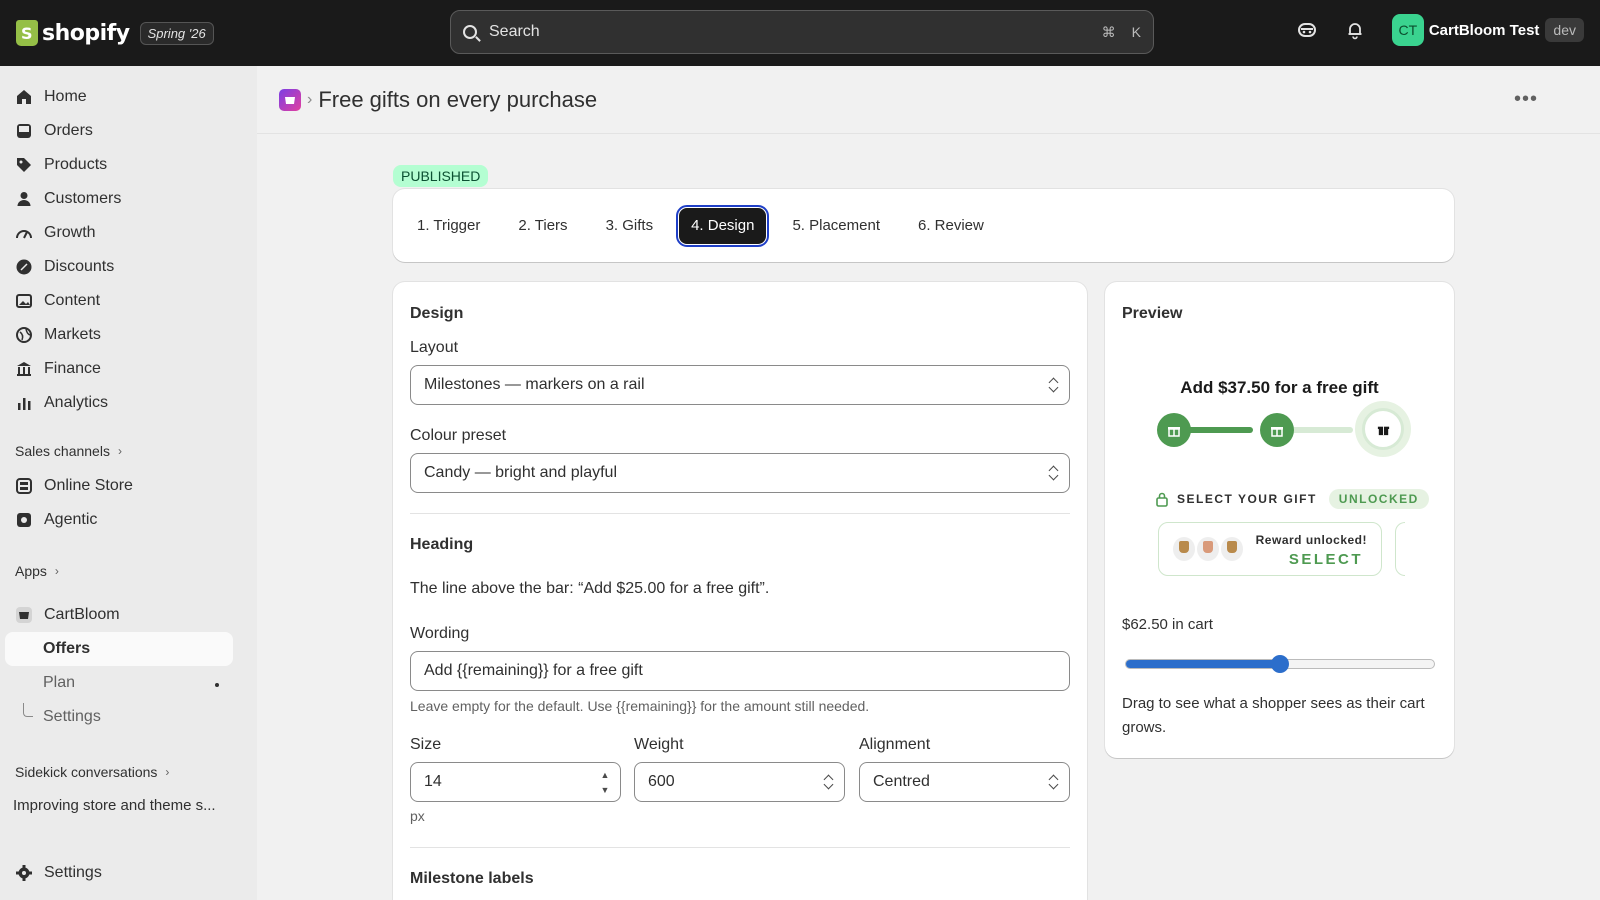  What do you see at coordinates (119, 335) in the screenshot?
I see `sidebar-item-markets: Markets` at bounding box center [119, 335].